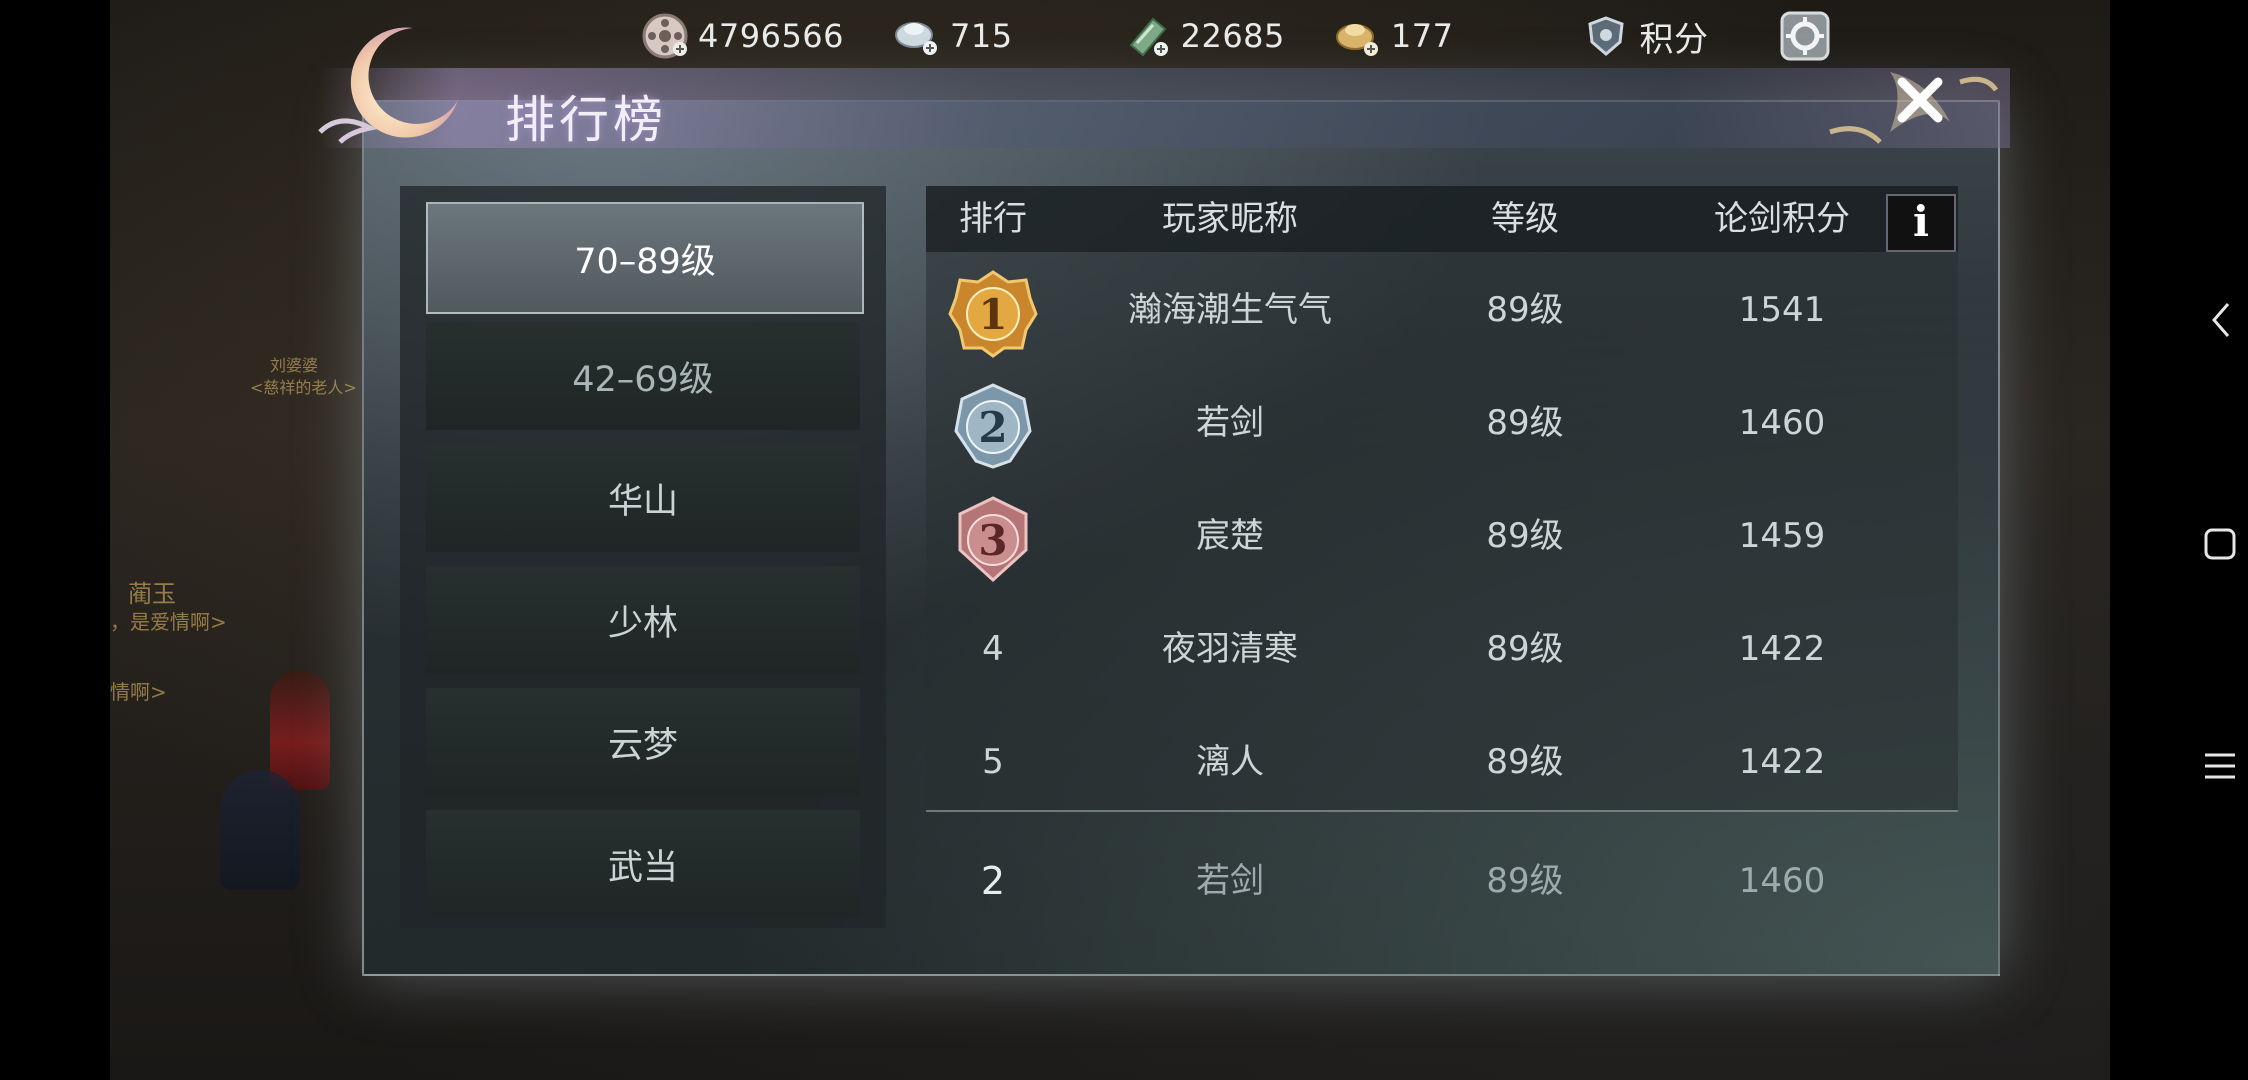 This screenshot has height=1080, width=2248. What do you see at coordinates (2220, 544) in the screenshot?
I see `home-icon` at bounding box center [2220, 544].